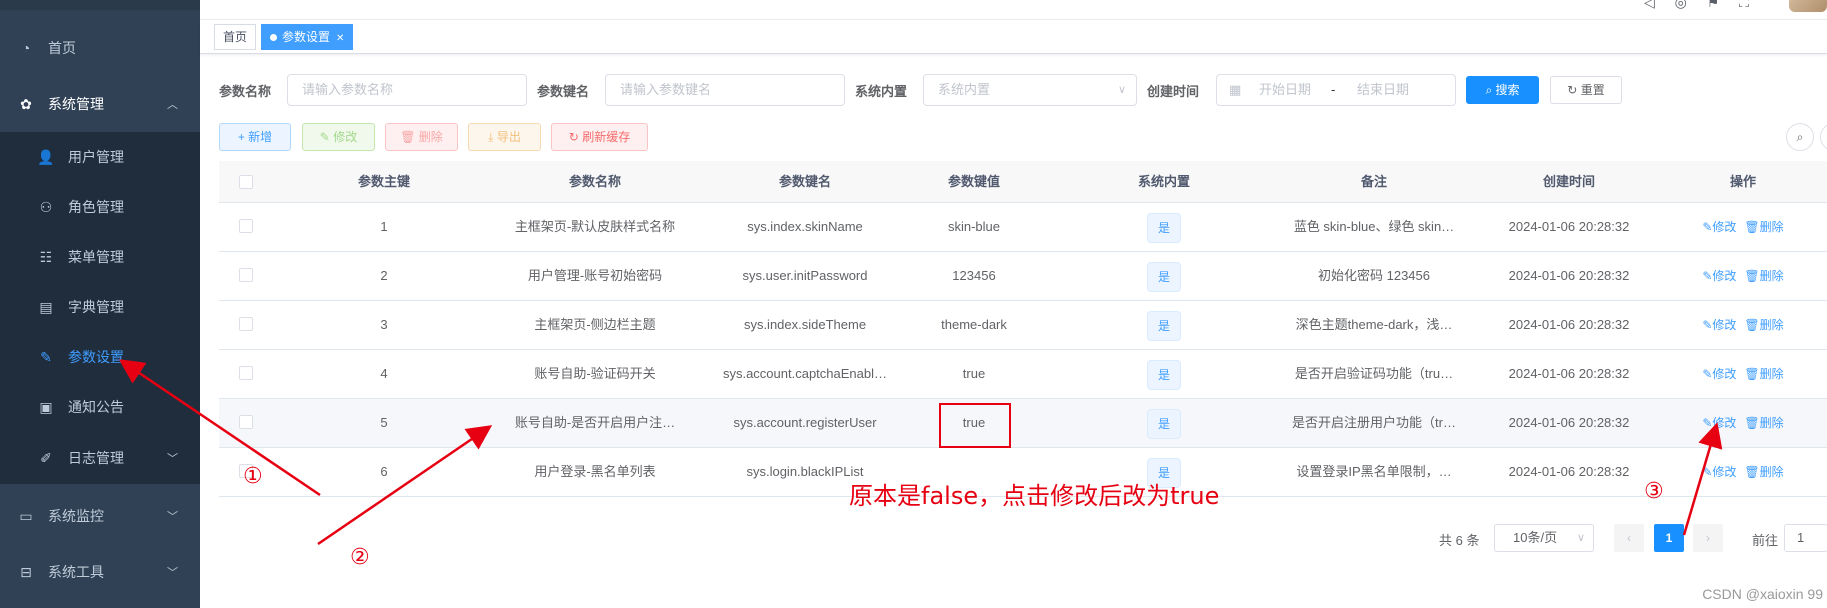 The height and width of the screenshot is (608, 1827). What do you see at coordinates (253, 476) in the screenshot?
I see `annotation-marker-1: ①` at bounding box center [253, 476].